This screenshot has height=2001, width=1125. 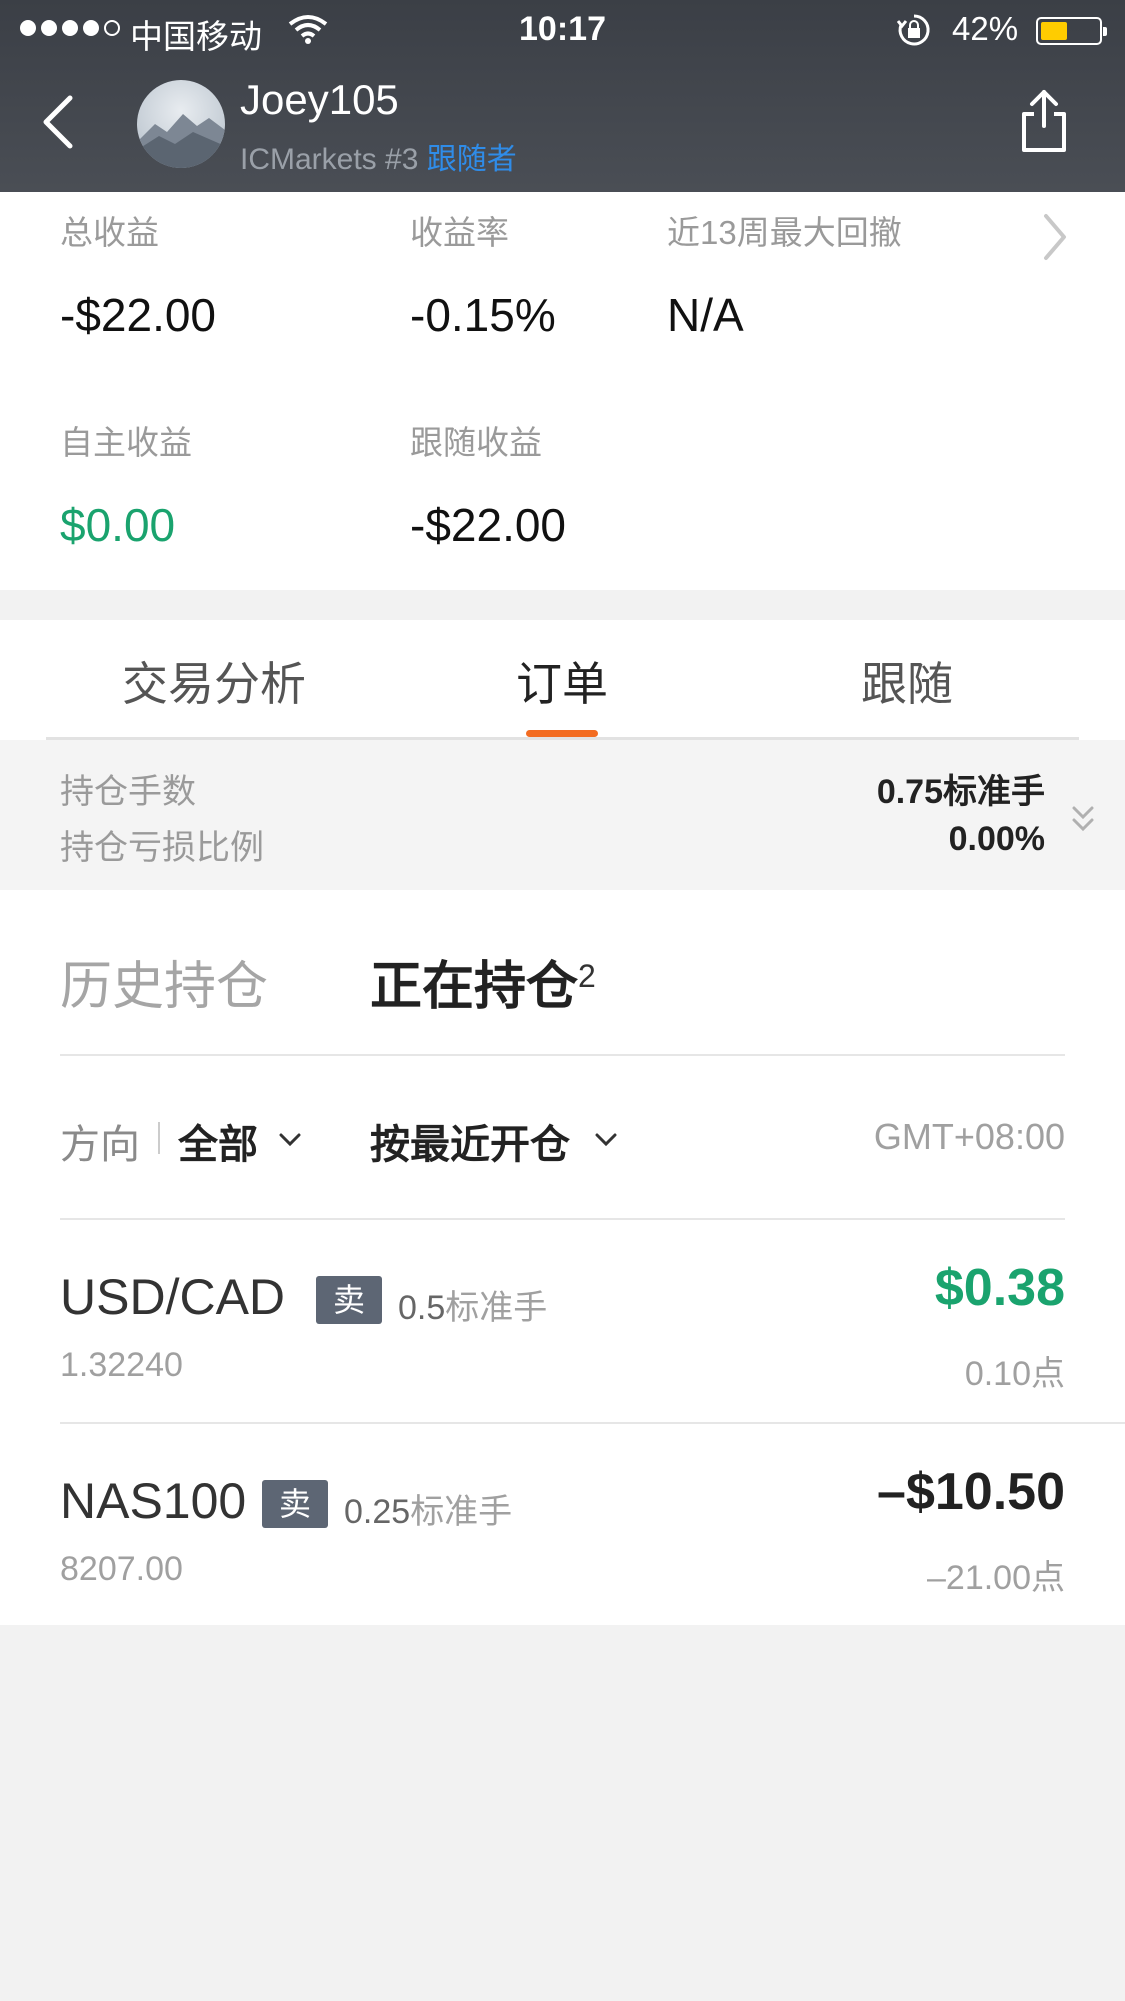 What do you see at coordinates (121, 1365) in the screenshot?
I see `order-open-price: 1.32240` at bounding box center [121, 1365].